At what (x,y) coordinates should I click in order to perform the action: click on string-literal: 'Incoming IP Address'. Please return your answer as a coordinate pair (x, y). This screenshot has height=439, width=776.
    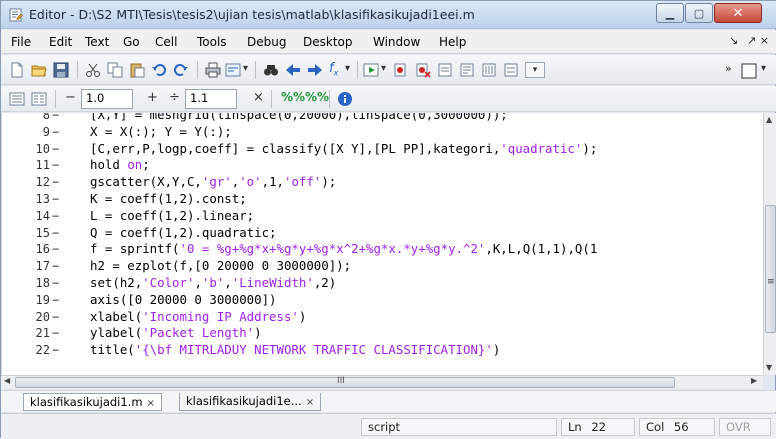
    Looking at the image, I should click on (220, 316).